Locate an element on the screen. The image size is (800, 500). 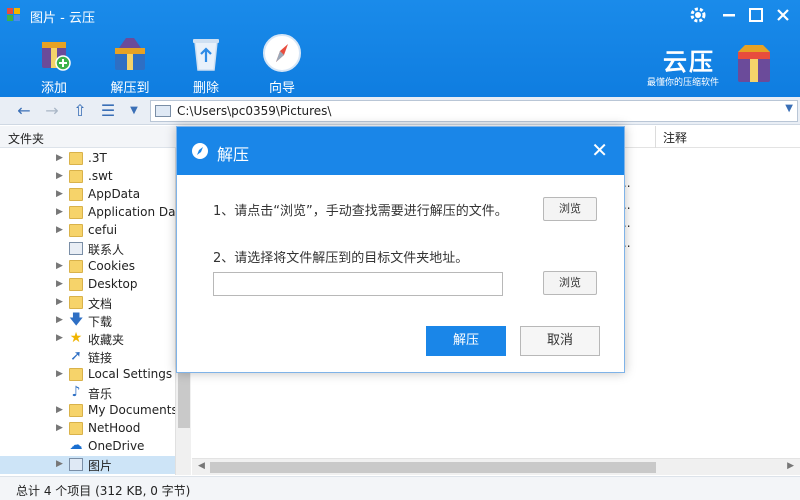
scroll-left-icon: ◀ is located at coordinates (201, 466).